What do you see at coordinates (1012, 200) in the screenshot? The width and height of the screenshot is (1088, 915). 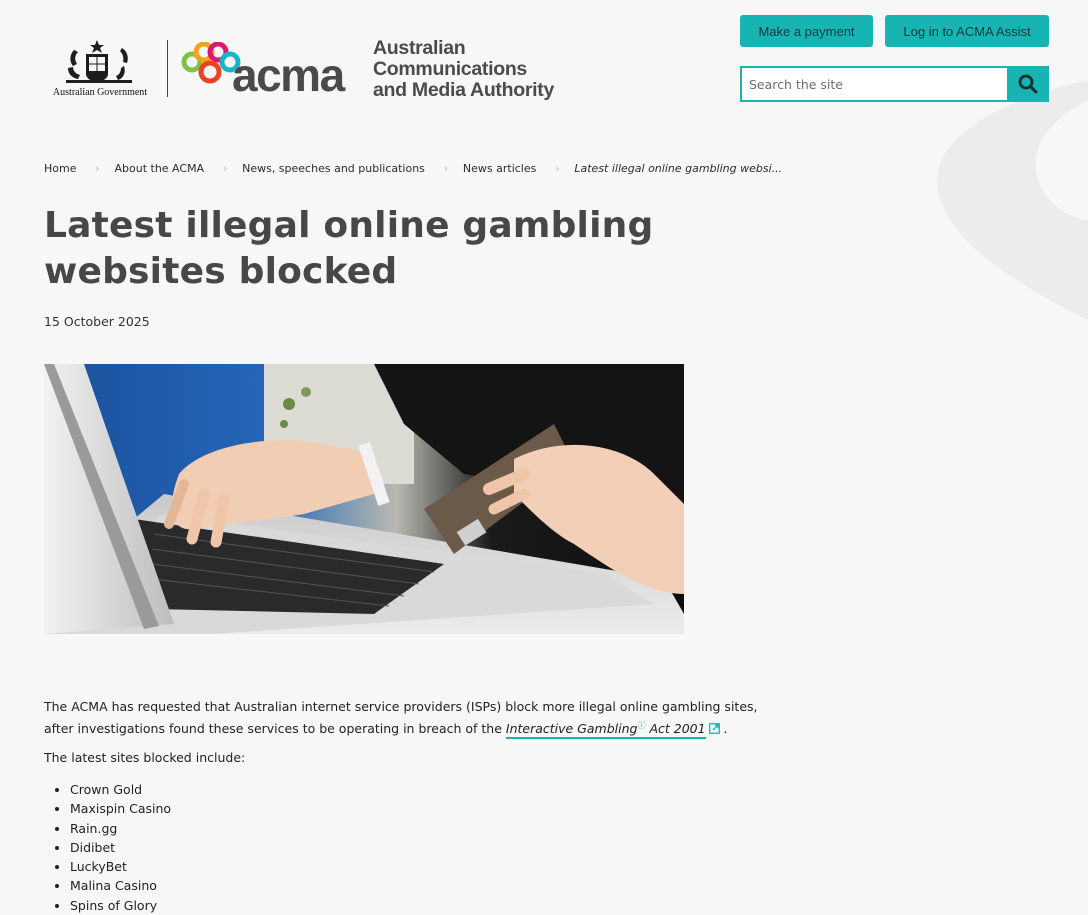 I see `background-decoration` at bounding box center [1012, 200].